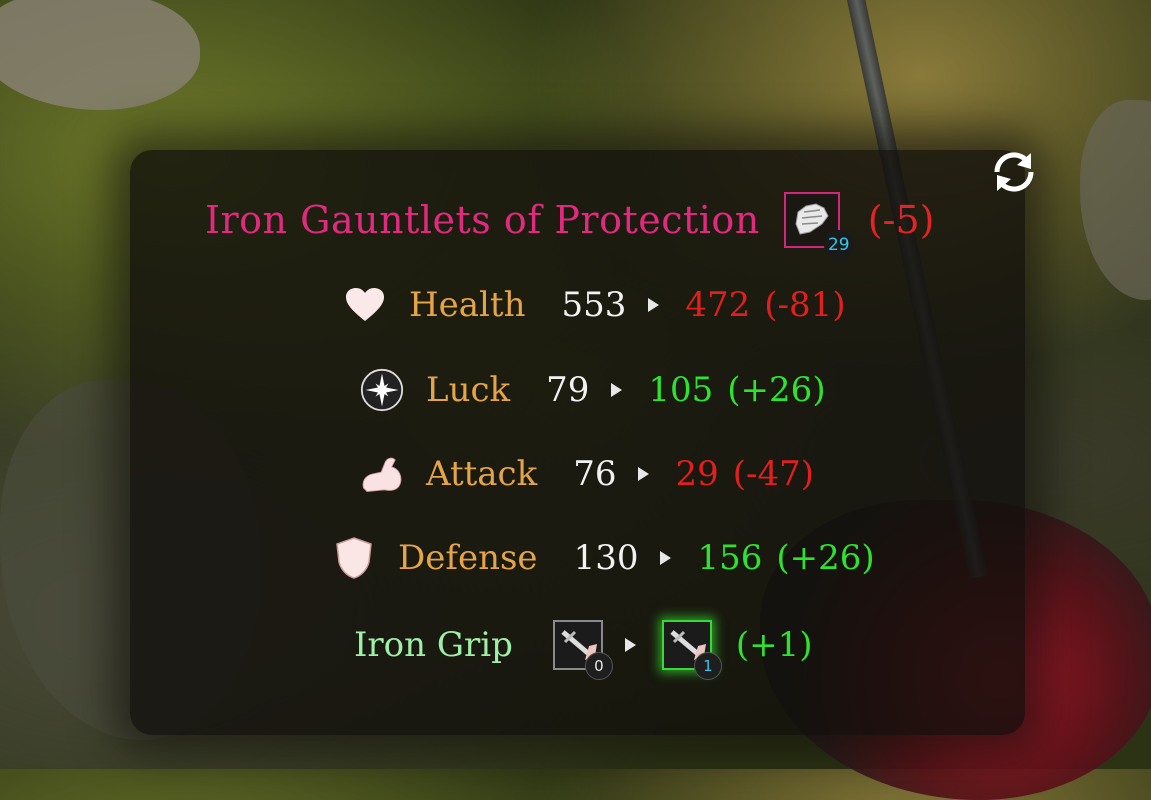 The height and width of the screenshot is (800, 1151). What do you see at coordinates (468, 558) in the screenshot?
I see `stat-label: Defense` at bounding box center [468, 558].